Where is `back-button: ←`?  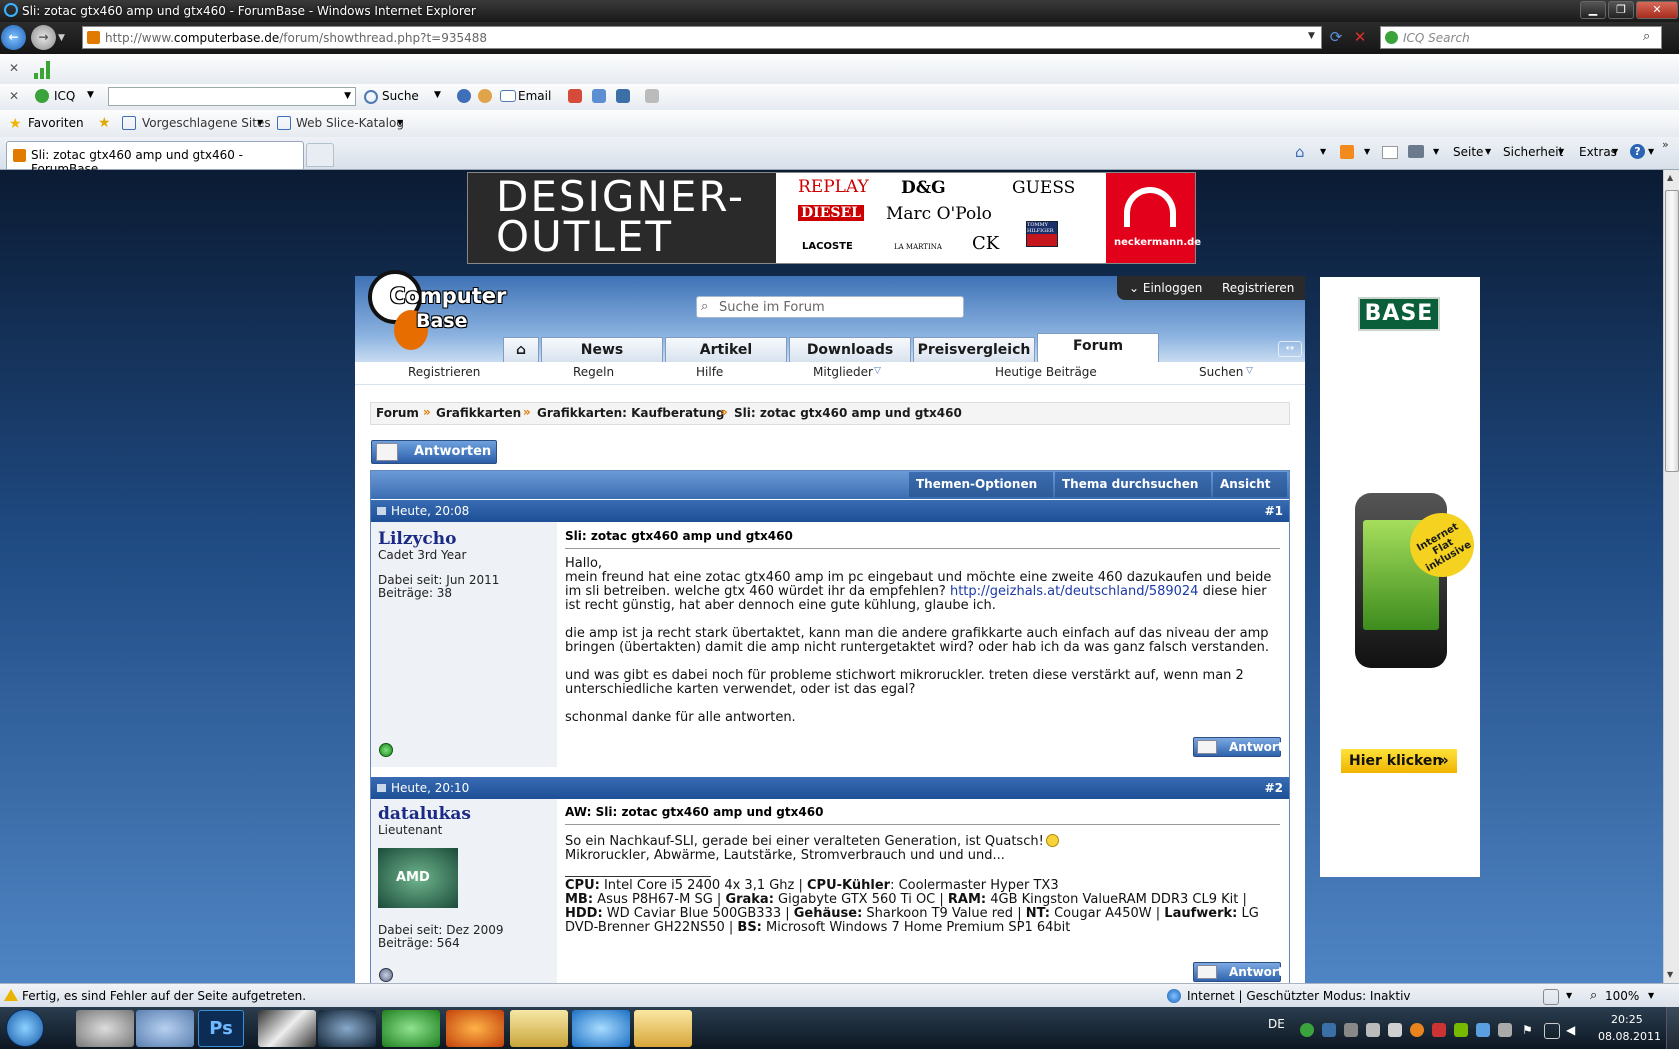
back-button: ← is located at coordinates (13, 37).